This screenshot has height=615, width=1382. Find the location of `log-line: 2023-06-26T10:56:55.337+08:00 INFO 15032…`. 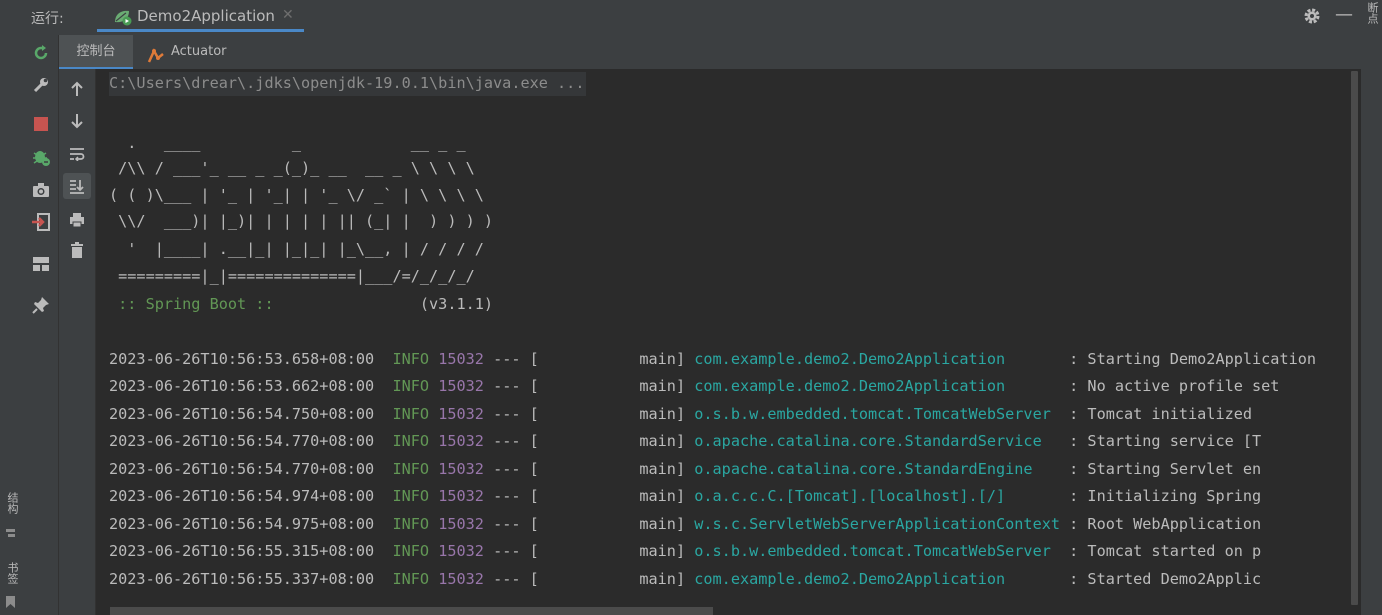

log-line: 2023-06-26T10:56:55.337+08:00 INFO 15032… is located at coordinates (685, 579).